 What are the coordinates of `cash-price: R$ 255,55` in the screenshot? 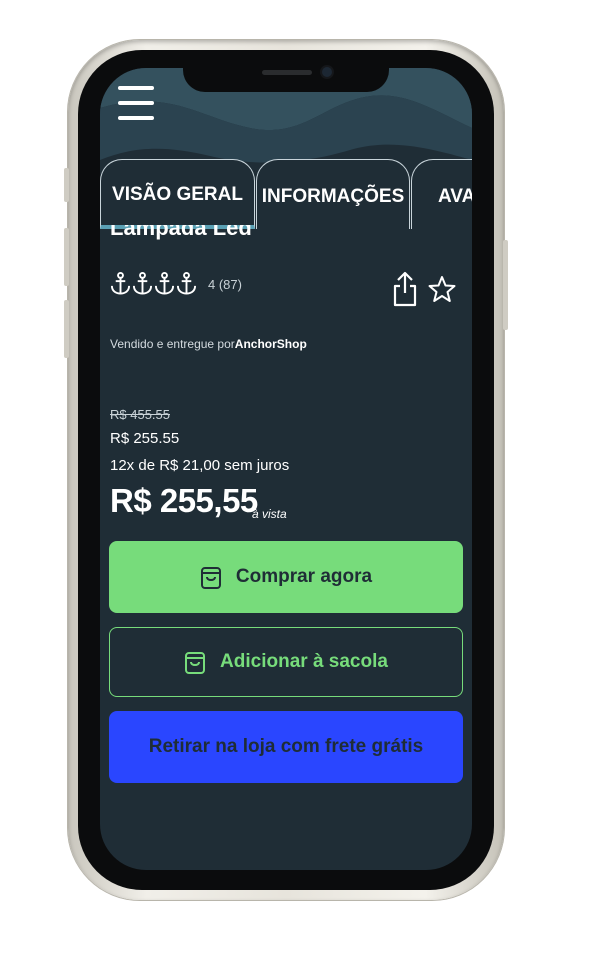 It's located at (184, 500).